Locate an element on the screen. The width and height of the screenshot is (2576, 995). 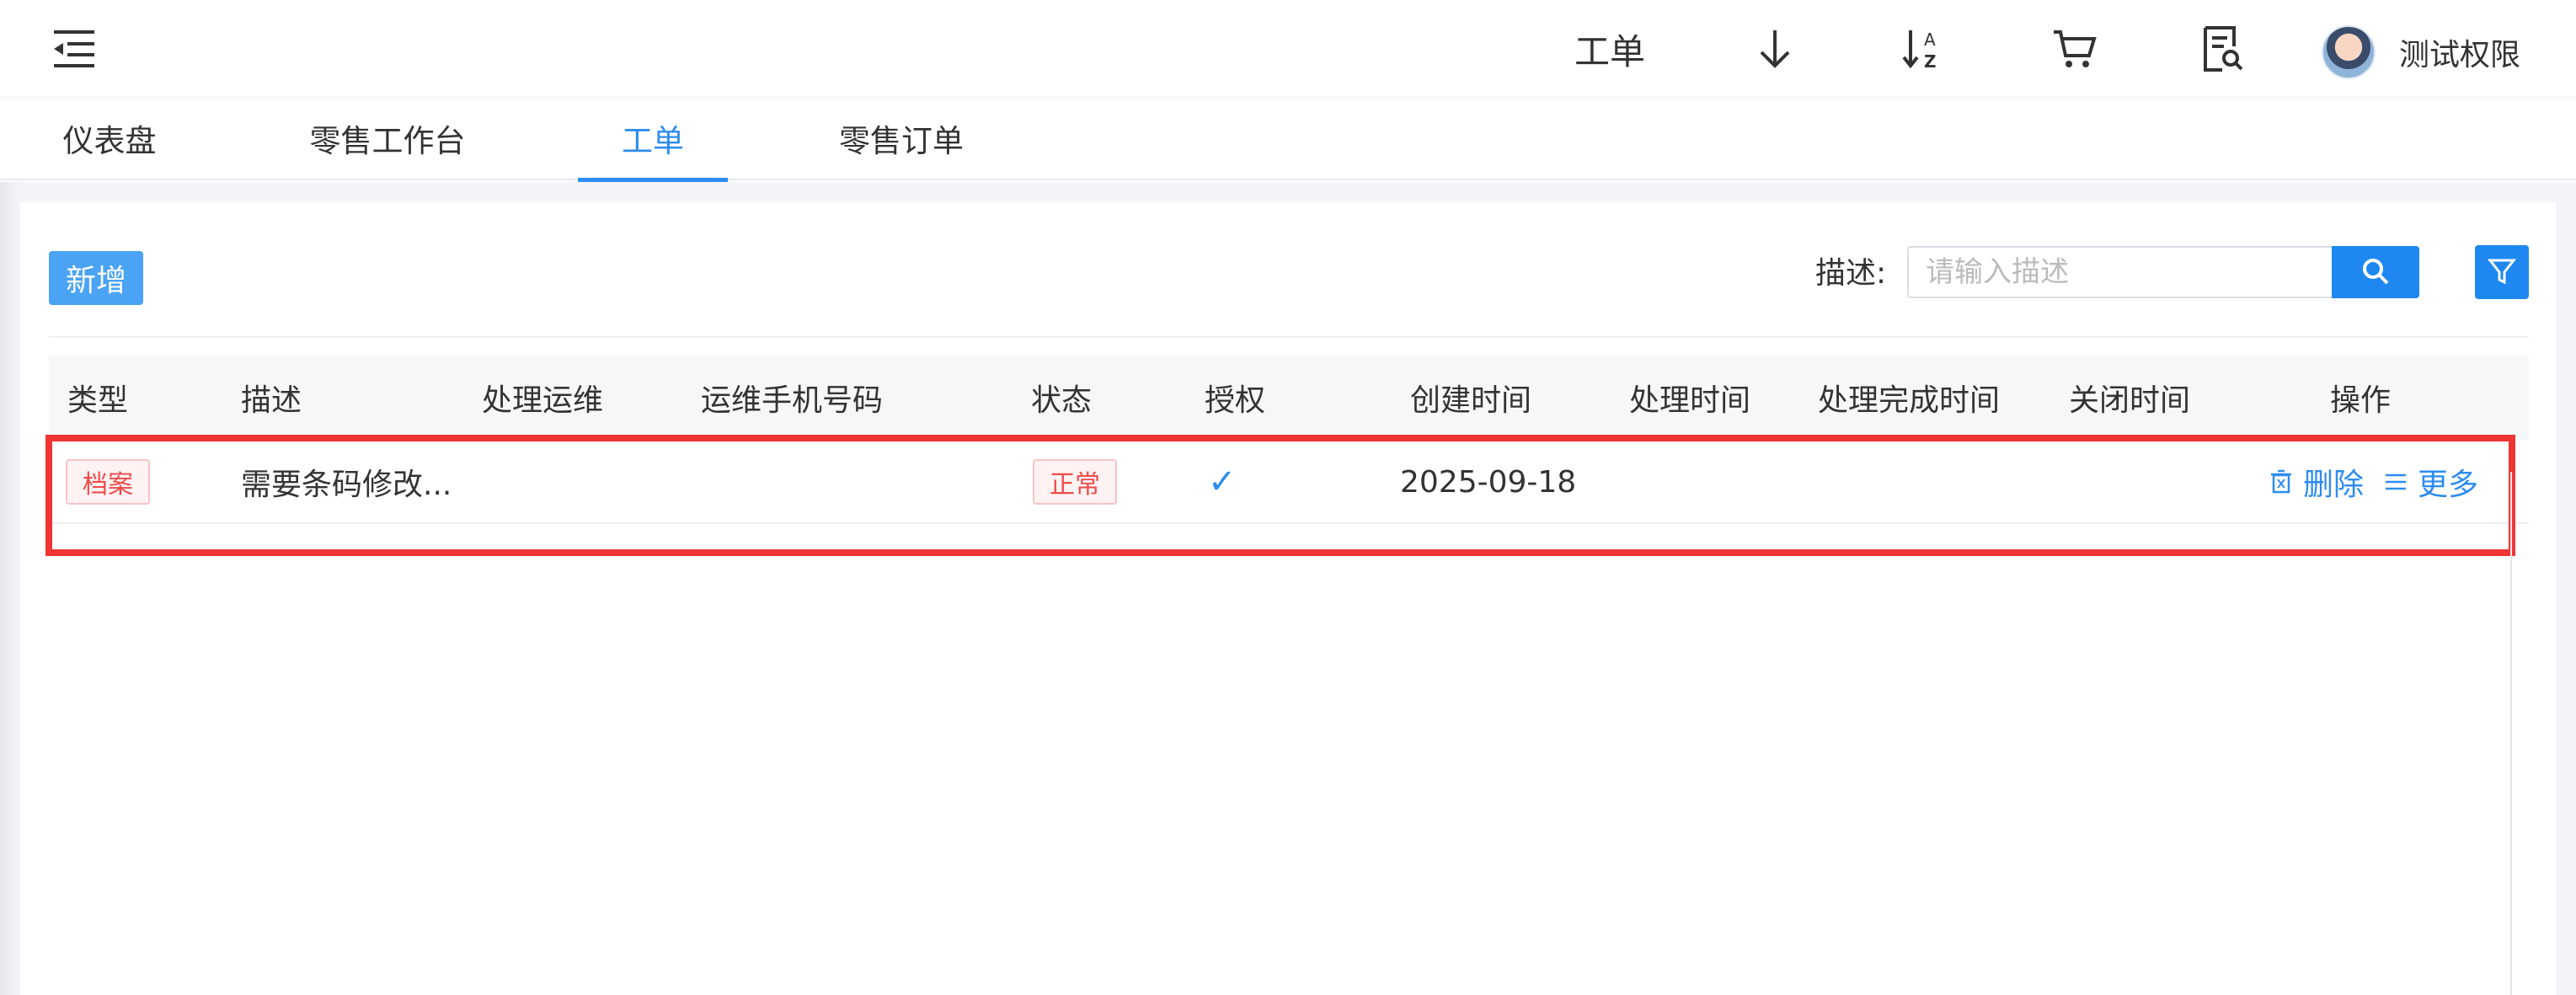
search-button is located at coordinates (2375, 272).